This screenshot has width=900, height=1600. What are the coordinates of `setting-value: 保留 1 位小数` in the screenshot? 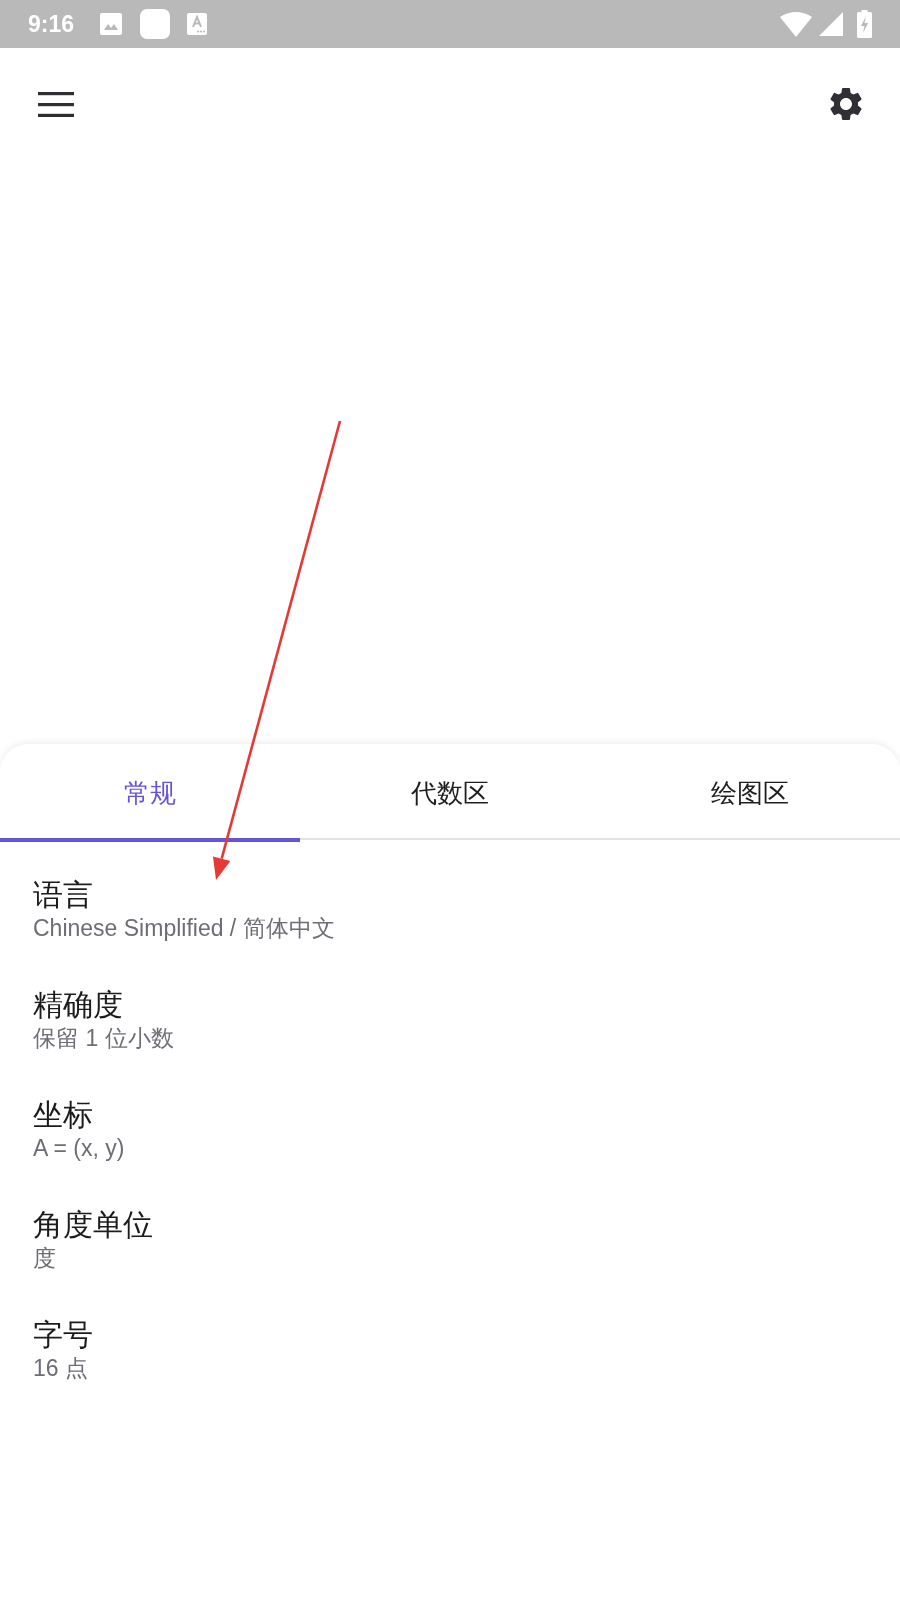 It's located at (103, 1038).